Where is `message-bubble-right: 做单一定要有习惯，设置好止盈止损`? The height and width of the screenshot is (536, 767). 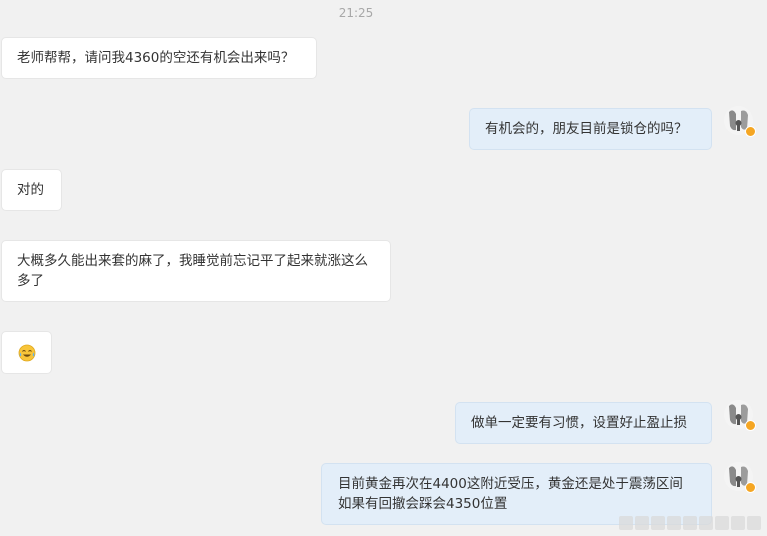
message-bubble-right: 做单一定要有习惯，设置好止盈止损 is located at coordinates (583, 423).